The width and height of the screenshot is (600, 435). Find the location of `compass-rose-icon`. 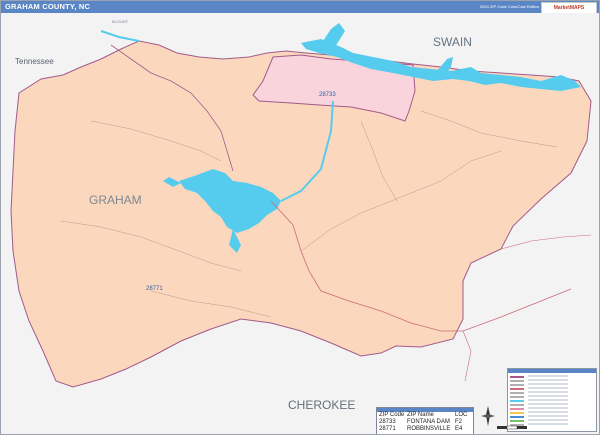

compass-rose-icon is located at coordinates (488, 416).